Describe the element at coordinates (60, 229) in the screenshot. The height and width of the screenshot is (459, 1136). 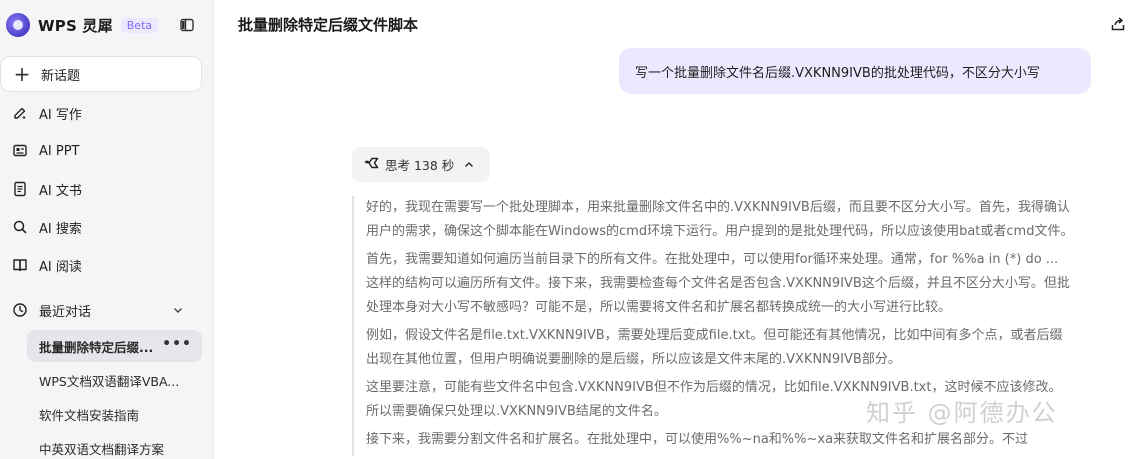
I see `sidebar-item-label: AI 搜索` at that location.